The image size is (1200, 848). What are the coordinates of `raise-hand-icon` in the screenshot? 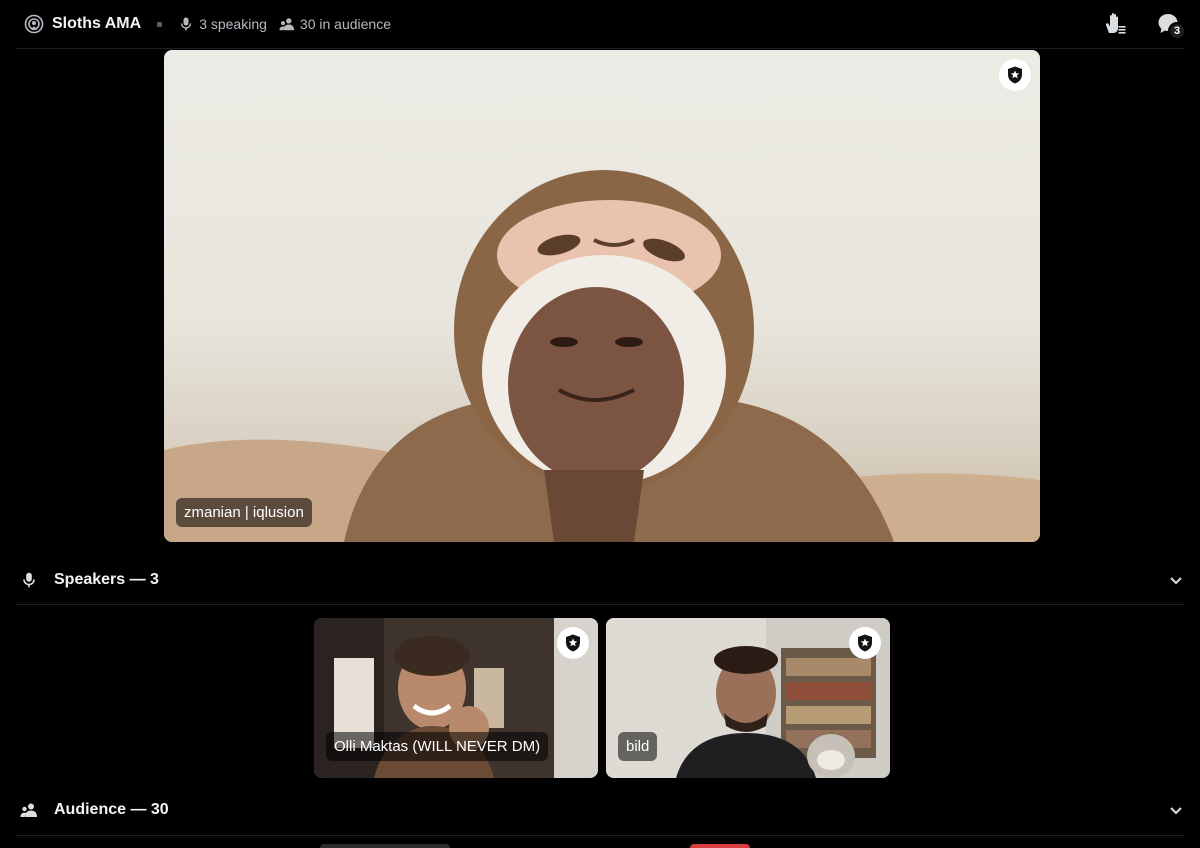 It's located at (1115, 23).